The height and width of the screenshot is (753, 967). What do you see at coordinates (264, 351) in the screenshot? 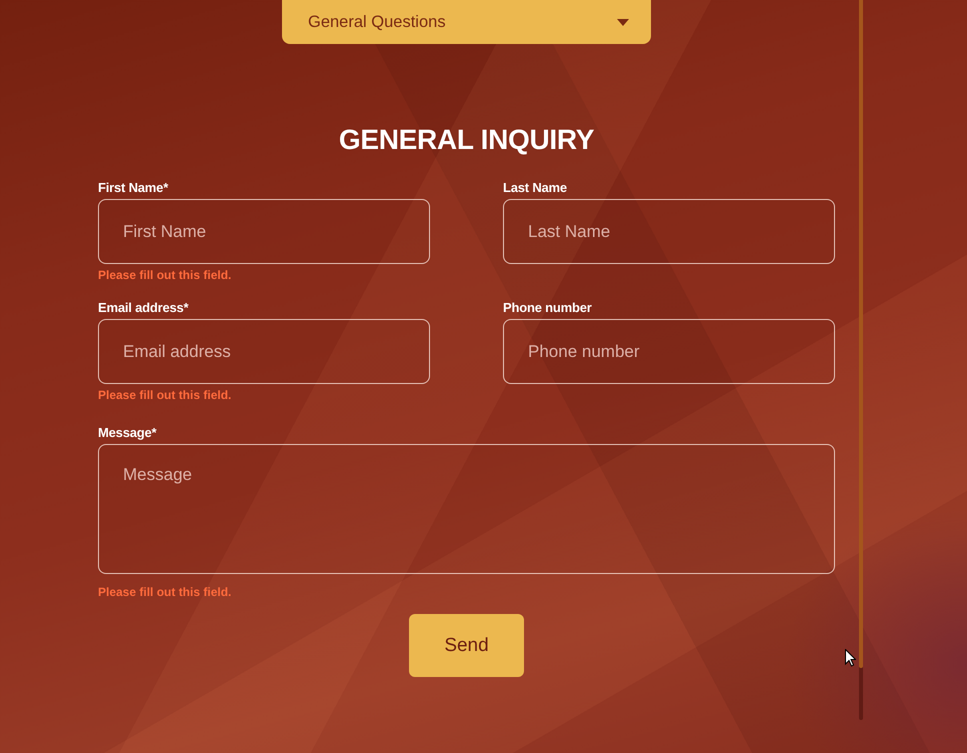
I see `input-field: Email address` at bounding box center [264, 351].